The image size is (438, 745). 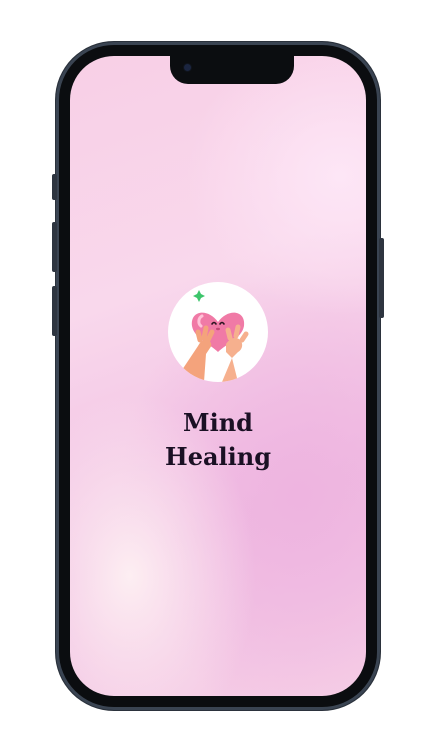 What do you see at coordinates (187, 67) in the screenshot?
I see `front-camera-icon` at bounding box center [187, 67].